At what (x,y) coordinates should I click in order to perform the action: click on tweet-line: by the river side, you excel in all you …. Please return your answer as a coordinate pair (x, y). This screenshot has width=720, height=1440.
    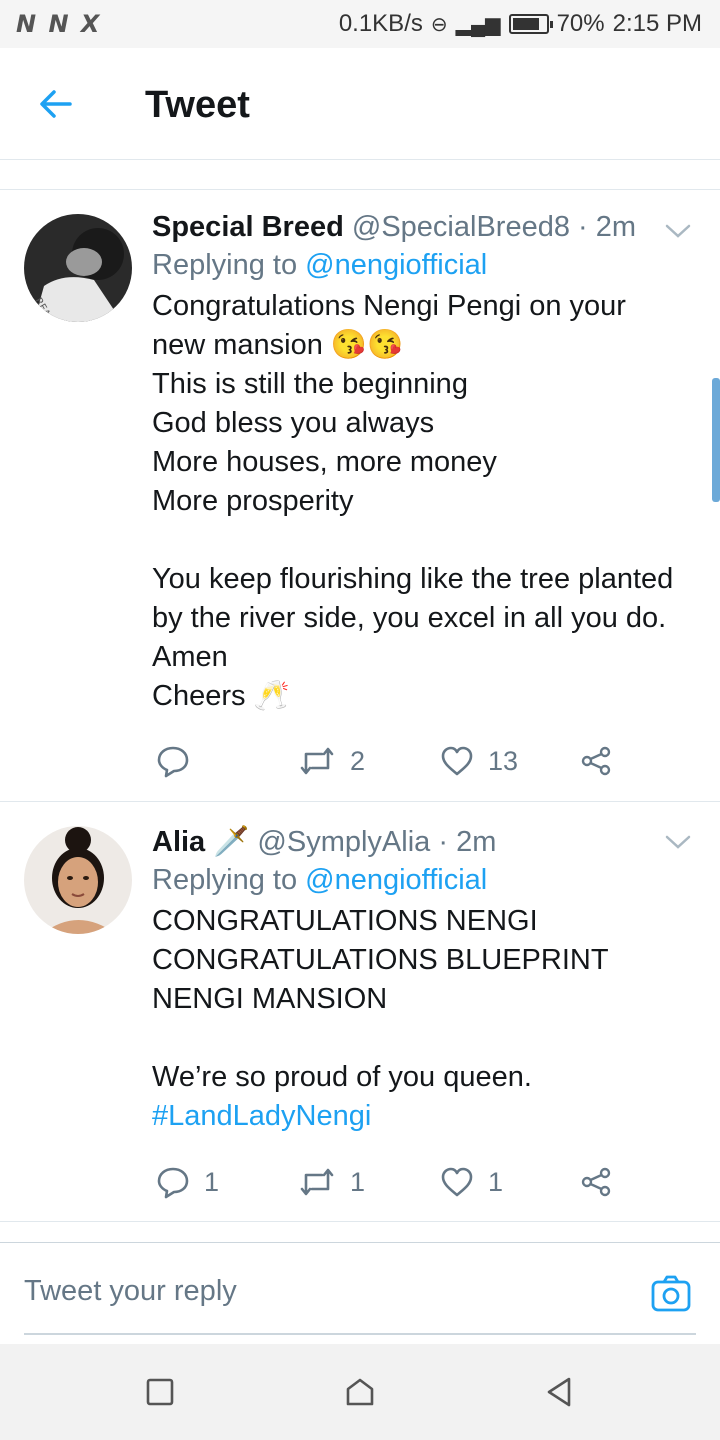
    Looking at the image, I should click on (409, 618).